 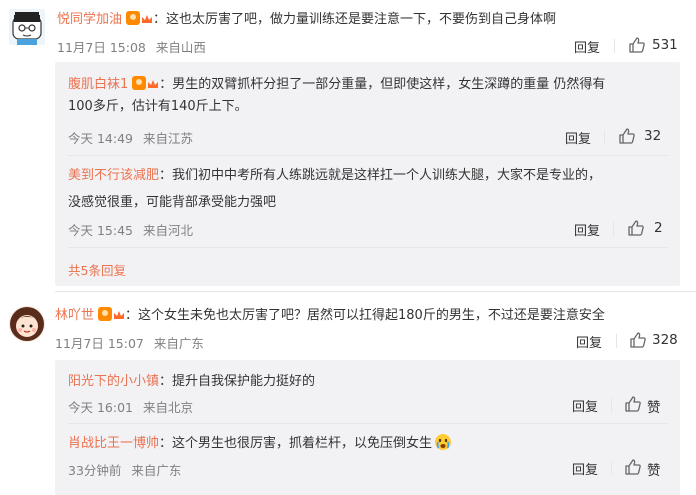 What do you see at coordinates (100, 138) in the screenshot?
I see `reply-time: 今天 14:49` at bounding box center [100, 138].